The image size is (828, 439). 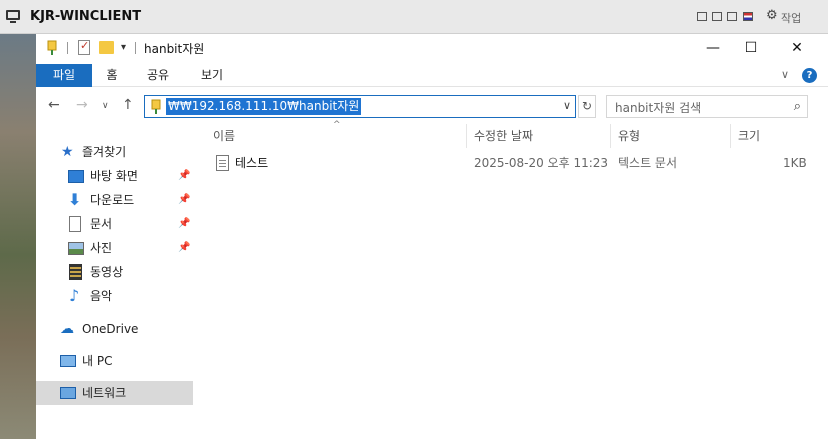 What do you see at coordinates (114, 361) in the screenshot?
I see `sidebar-item-this-pc: 내 PC` at bounding box center [114, 361].